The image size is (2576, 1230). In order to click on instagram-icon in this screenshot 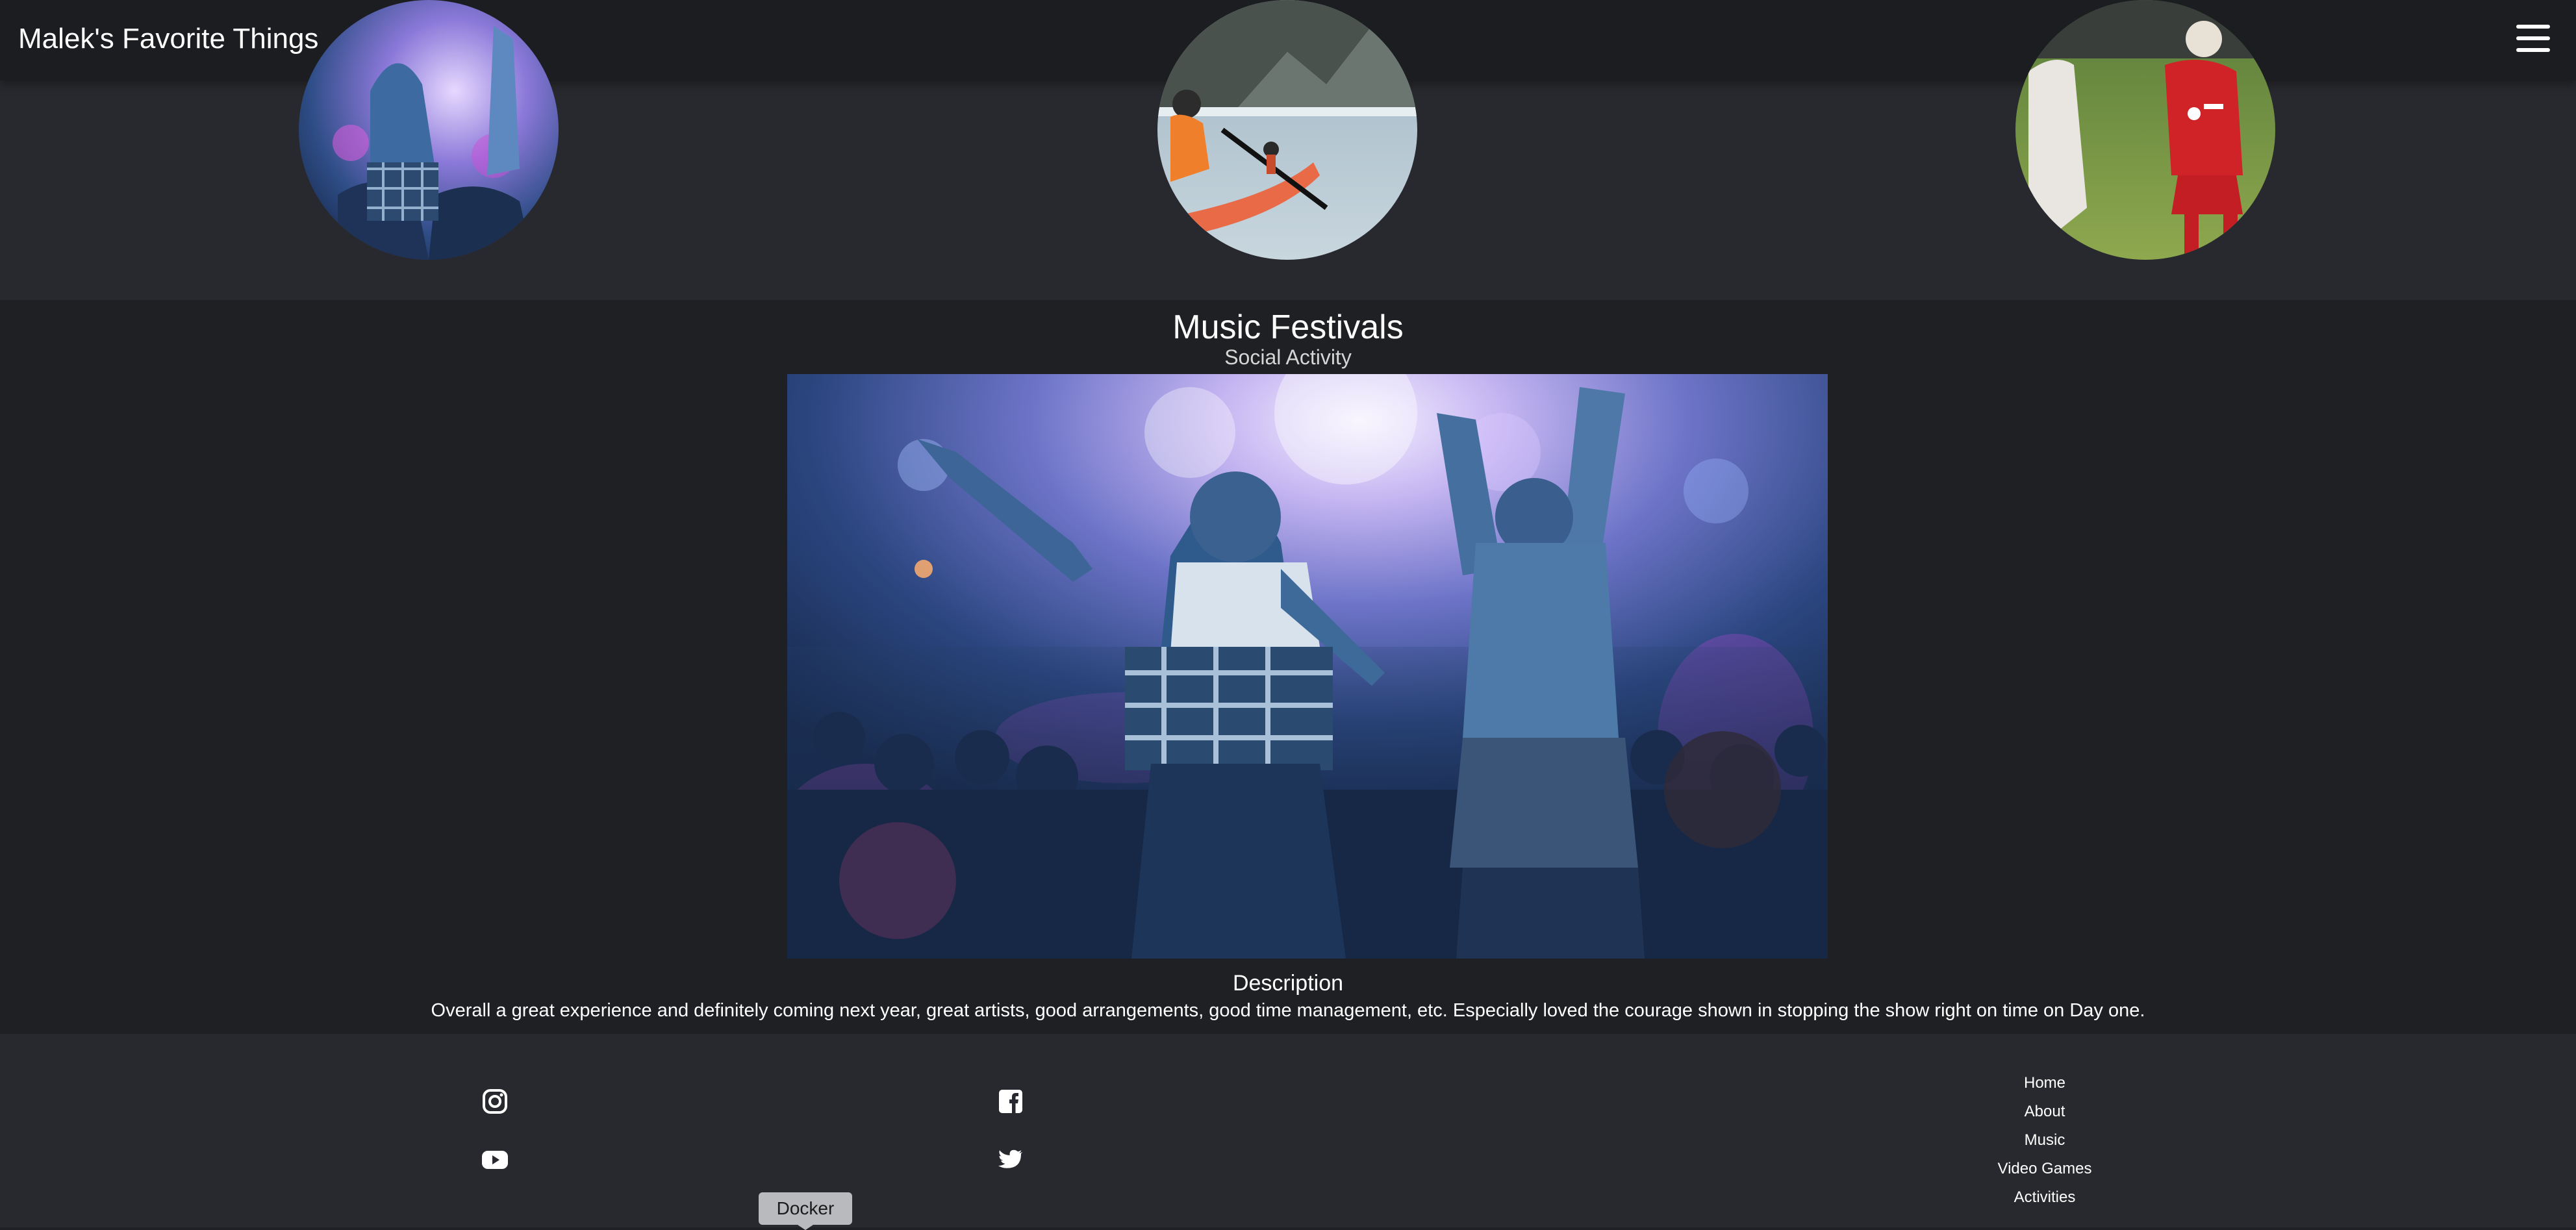, I will do `click(495, 1101)`.